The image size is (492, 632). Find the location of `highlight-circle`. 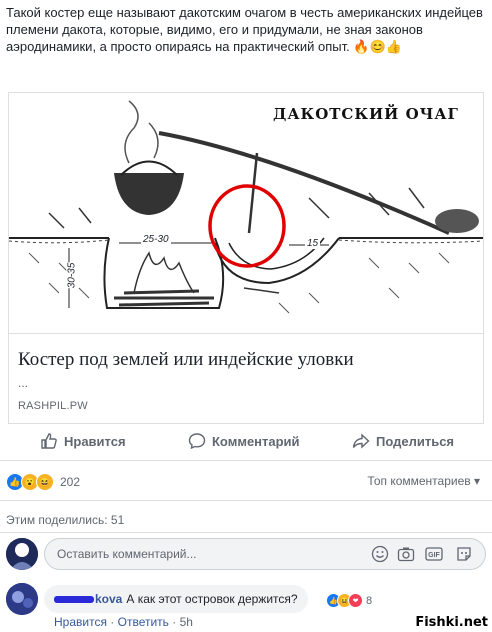

highlight-circle is located at coordinates (247, 226).